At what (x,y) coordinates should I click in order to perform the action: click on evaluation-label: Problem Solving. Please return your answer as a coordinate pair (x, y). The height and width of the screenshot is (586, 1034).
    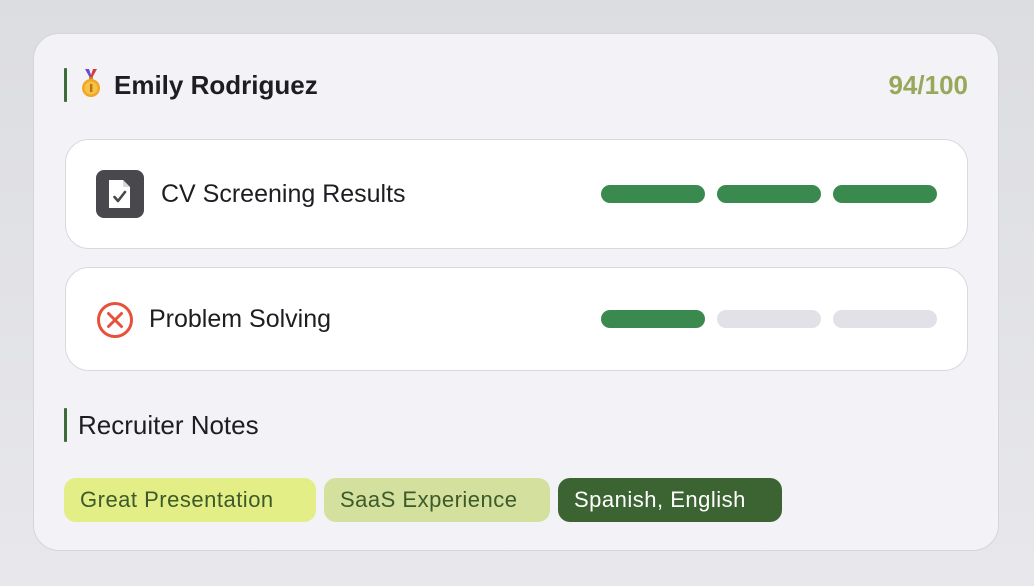
    Looking at the image, I should click on (240, 319).